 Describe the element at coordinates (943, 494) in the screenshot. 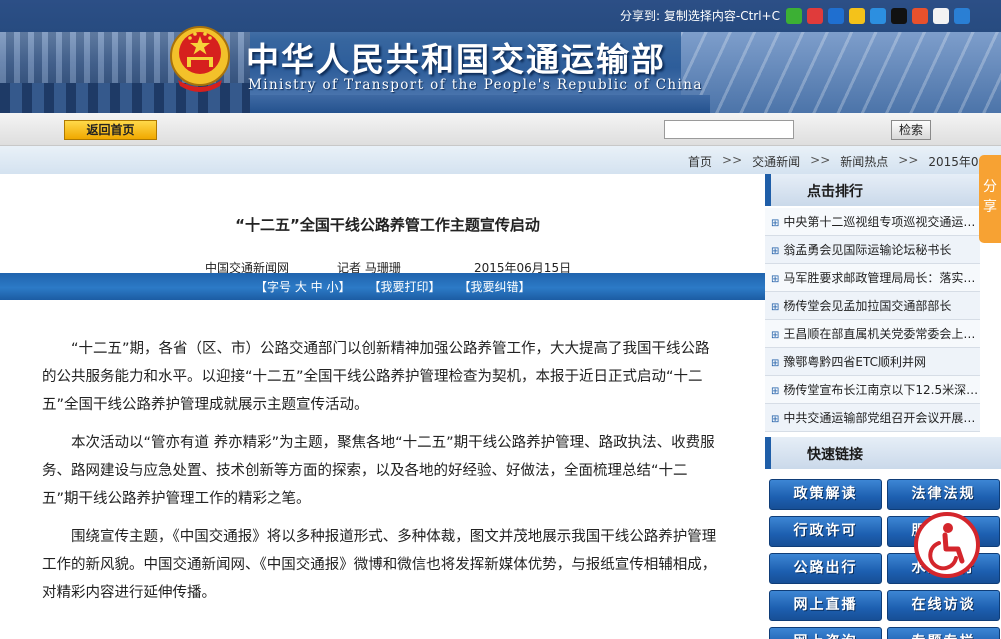

I see `quick-link-laws: 法律法规` at that location.